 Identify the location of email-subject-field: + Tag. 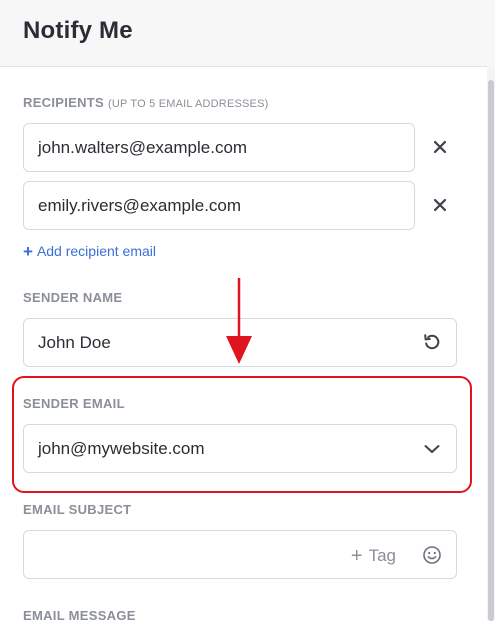
(240, 554).